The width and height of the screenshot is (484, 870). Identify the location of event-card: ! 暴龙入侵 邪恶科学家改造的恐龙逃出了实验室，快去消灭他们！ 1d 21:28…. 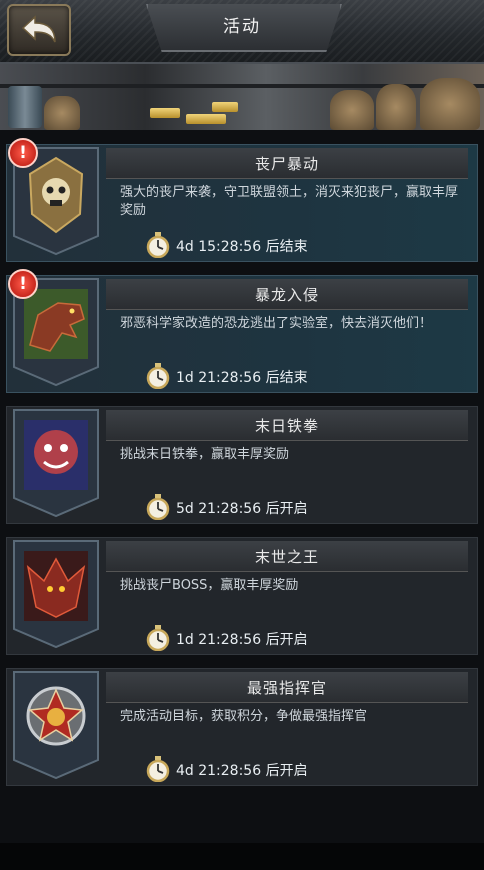
(242, 331).